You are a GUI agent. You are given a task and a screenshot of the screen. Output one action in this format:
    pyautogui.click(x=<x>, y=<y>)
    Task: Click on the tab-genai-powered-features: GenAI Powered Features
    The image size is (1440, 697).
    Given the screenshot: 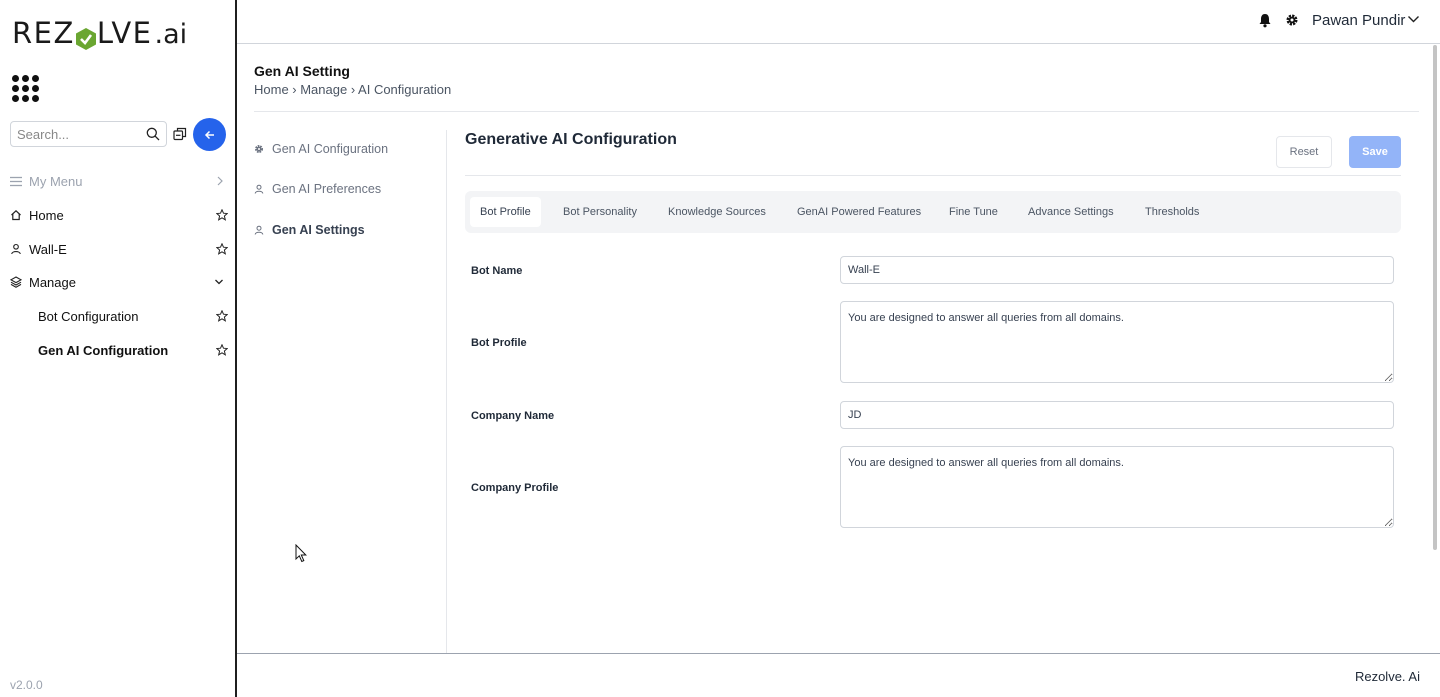 What is the action you would take?
    pyautogui.click(x=859, y=212)
    